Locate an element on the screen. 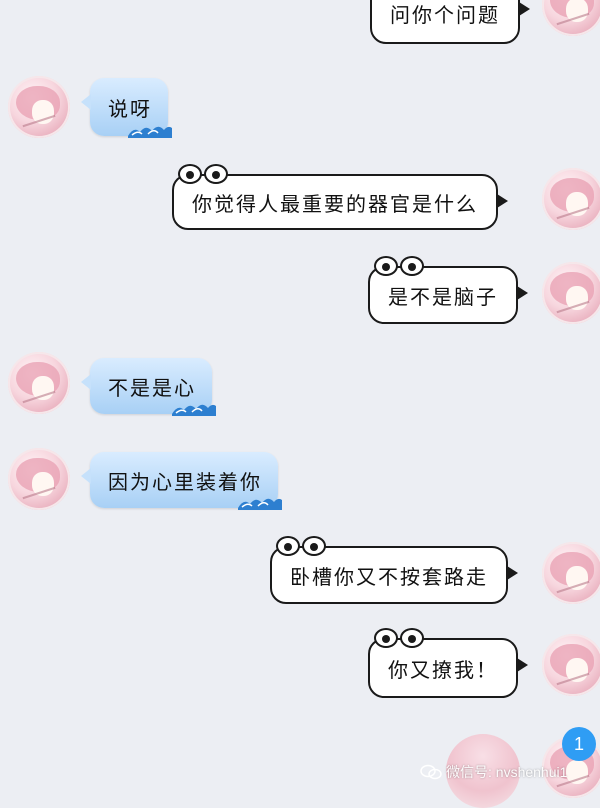 This screenshot has height=808, width=600. wechat-watermark: 微信号: nvshenhui1 is located at coordinates (493, 772).